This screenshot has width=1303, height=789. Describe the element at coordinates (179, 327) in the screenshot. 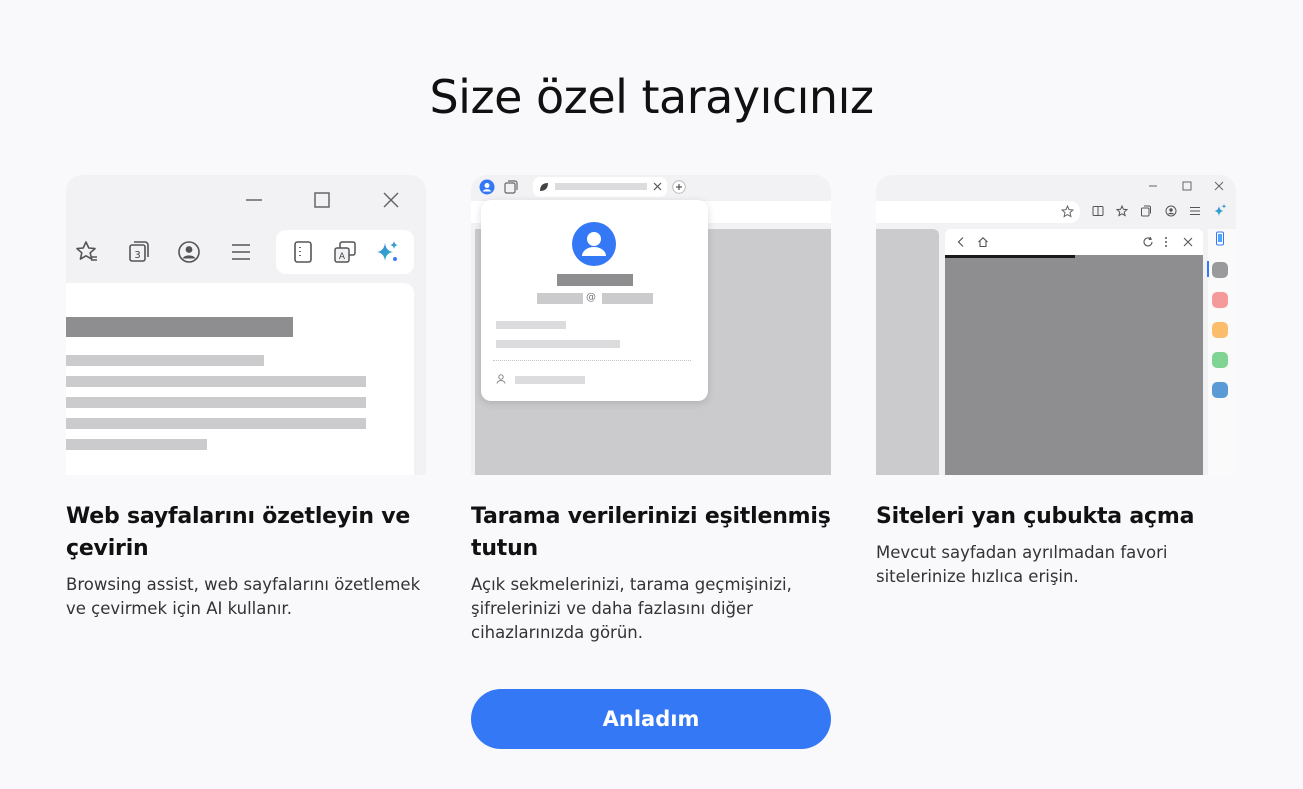

I see `heading-placeholder` at that location.